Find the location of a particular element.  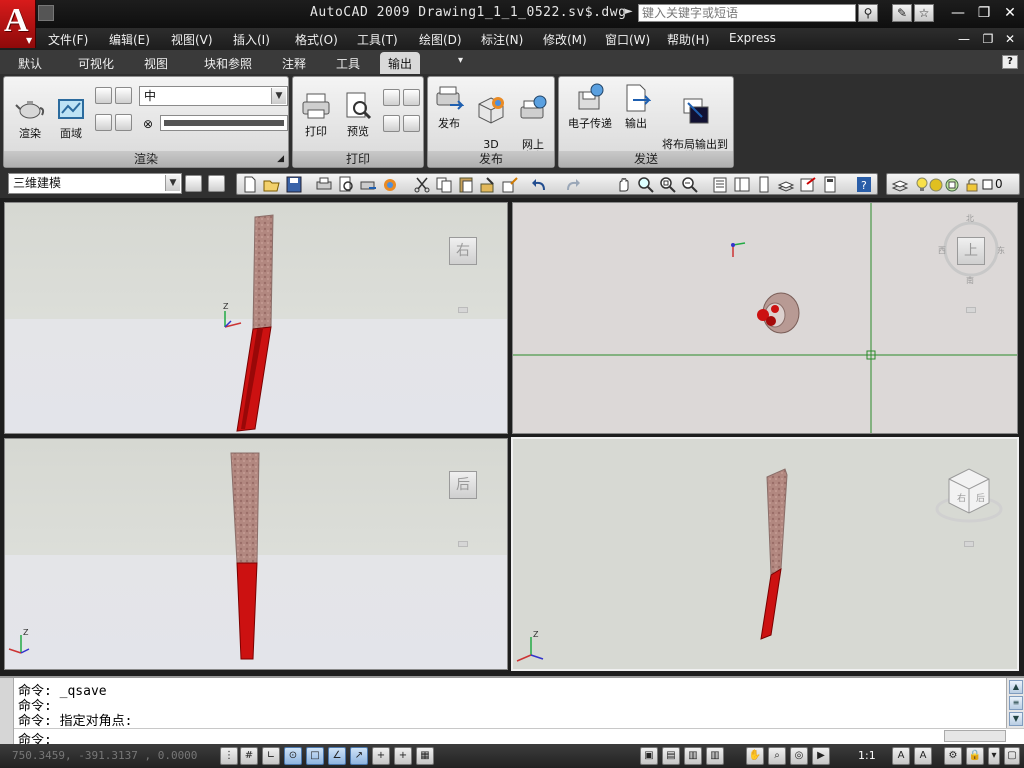

help-icon: ? is located at coordinates (1010, 62).